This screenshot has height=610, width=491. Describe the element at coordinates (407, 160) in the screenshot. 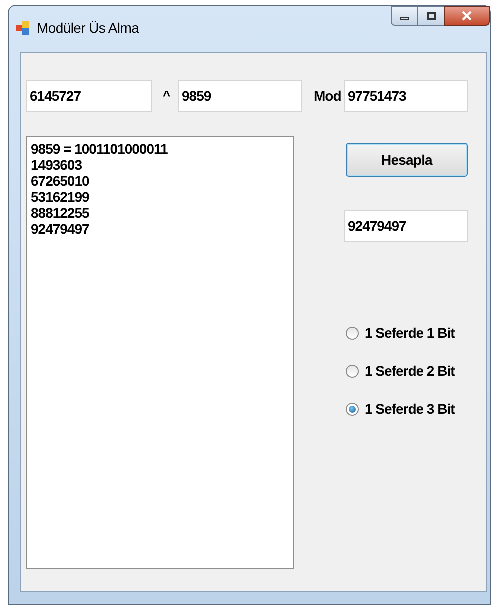

I see `calculate-button: Hesapla` at that location.